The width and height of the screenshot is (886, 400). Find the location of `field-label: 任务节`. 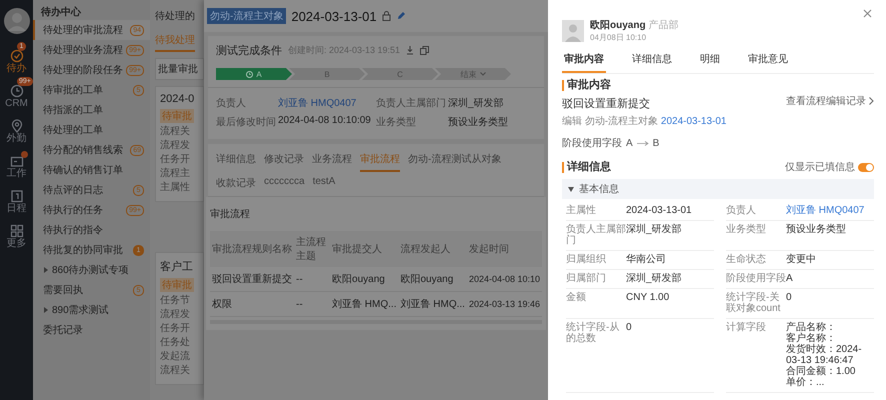

field-label: 任务节 is located at coordinates (175, 301).